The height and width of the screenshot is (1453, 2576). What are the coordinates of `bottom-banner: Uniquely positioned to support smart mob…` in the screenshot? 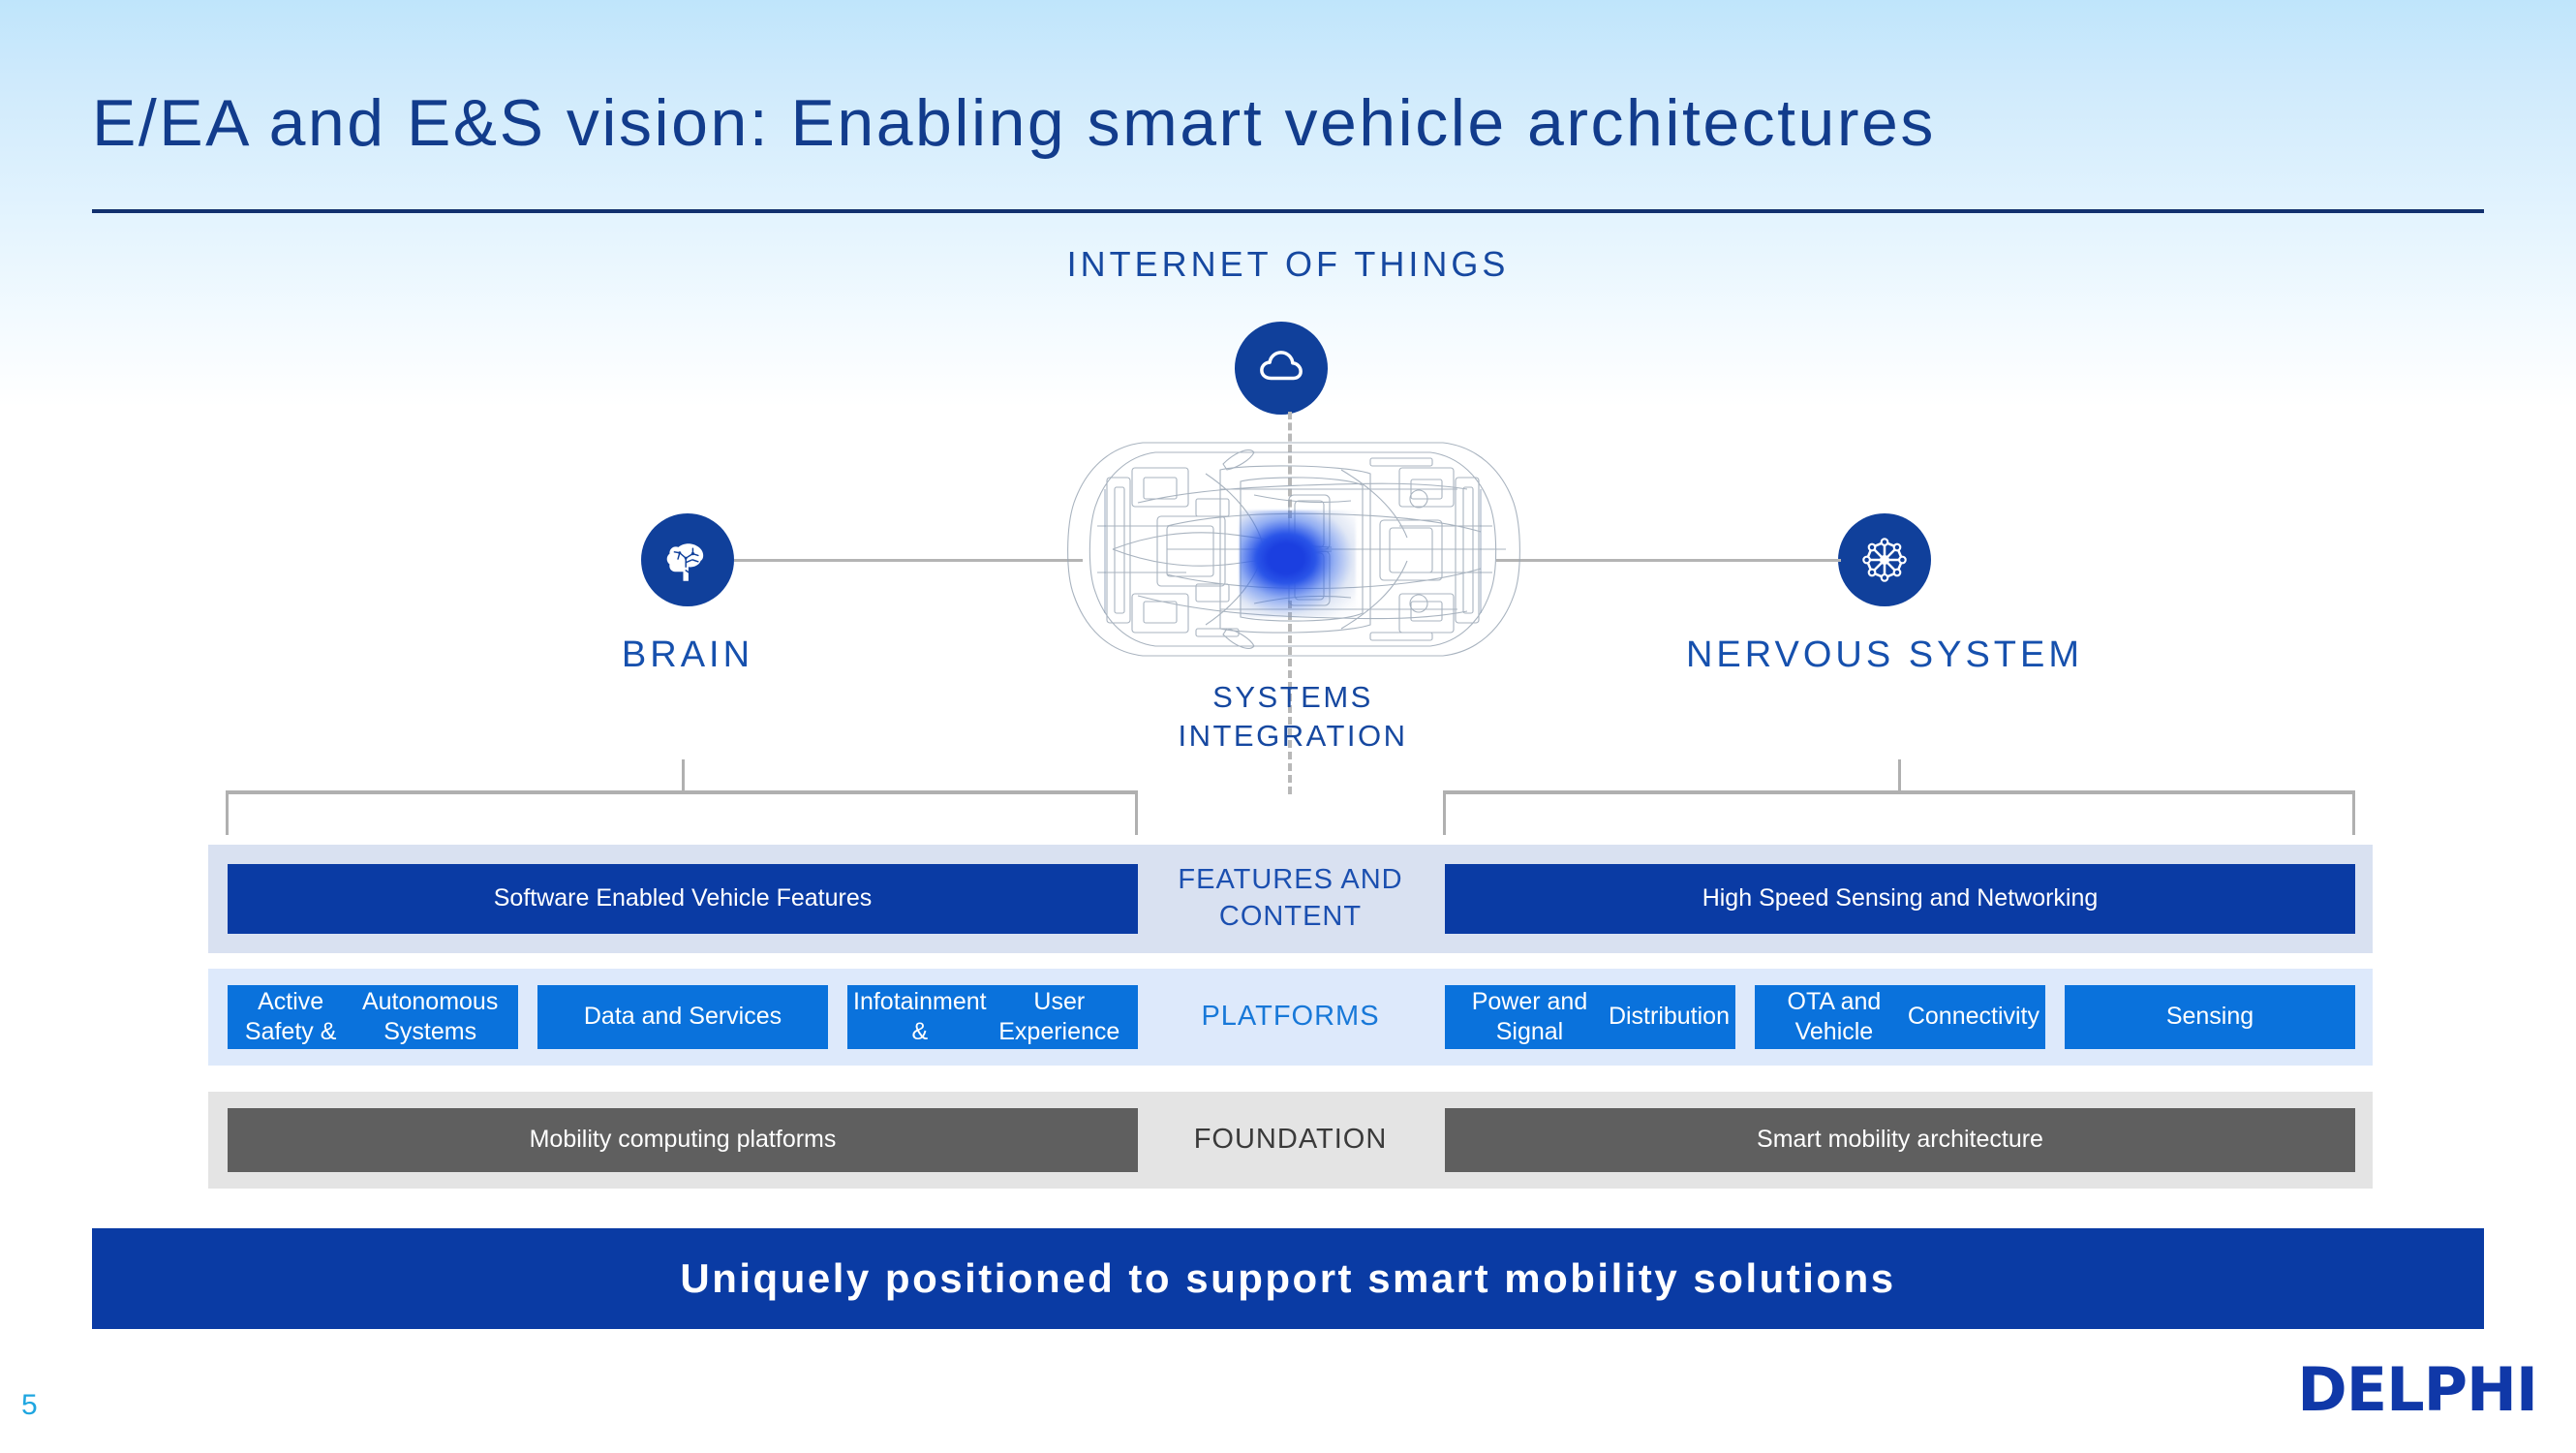 It's located at (1288, 1278).